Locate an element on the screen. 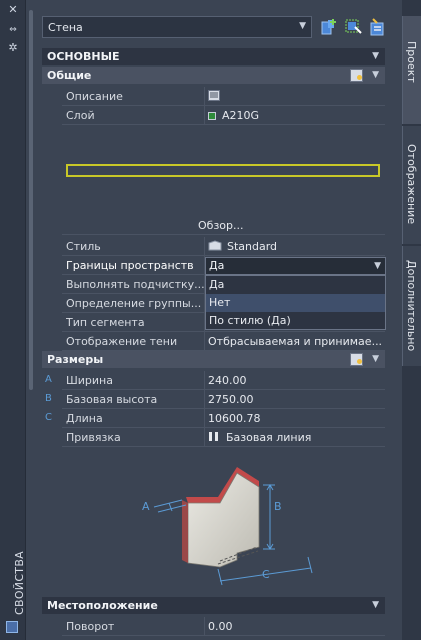 The image size is (421, 640). dim-label-b: B is located at coordinates (278, 506).